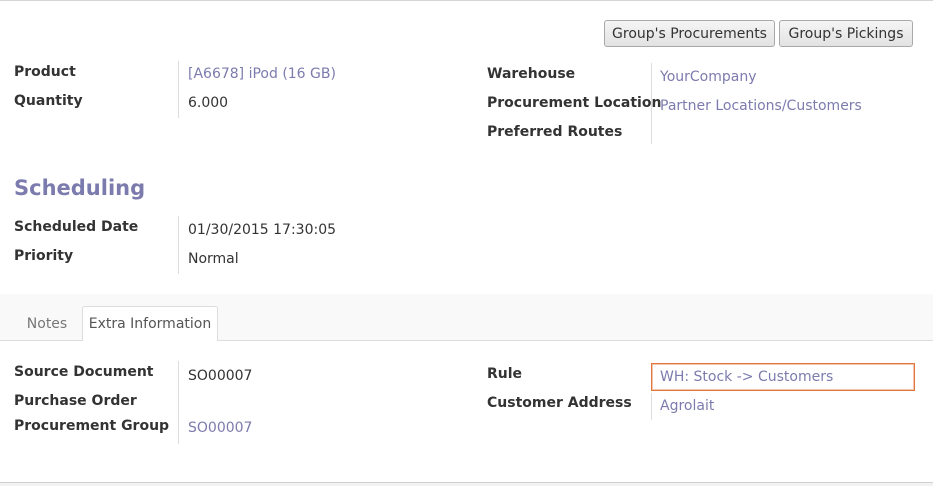  Describe the element at coordinates (689, 33) in the screenshot. I see `group-procurements-button: Group's Procurements` at that location.